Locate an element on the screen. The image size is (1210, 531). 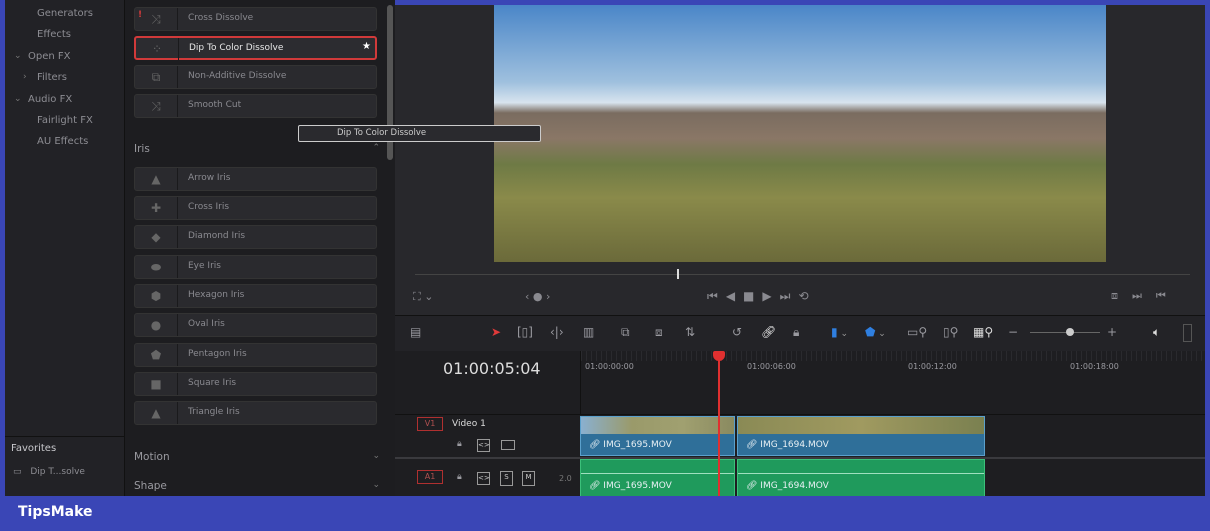
track-name: Video 1 is located at coordinates (469, 424).